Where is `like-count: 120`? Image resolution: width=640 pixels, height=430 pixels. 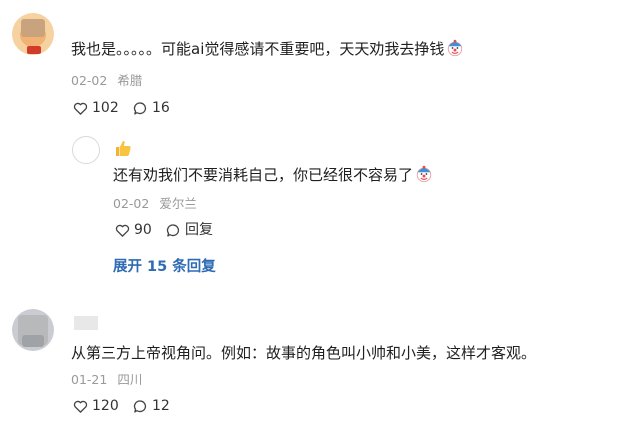
like-count: 120 is located at coordinates (105, 406).